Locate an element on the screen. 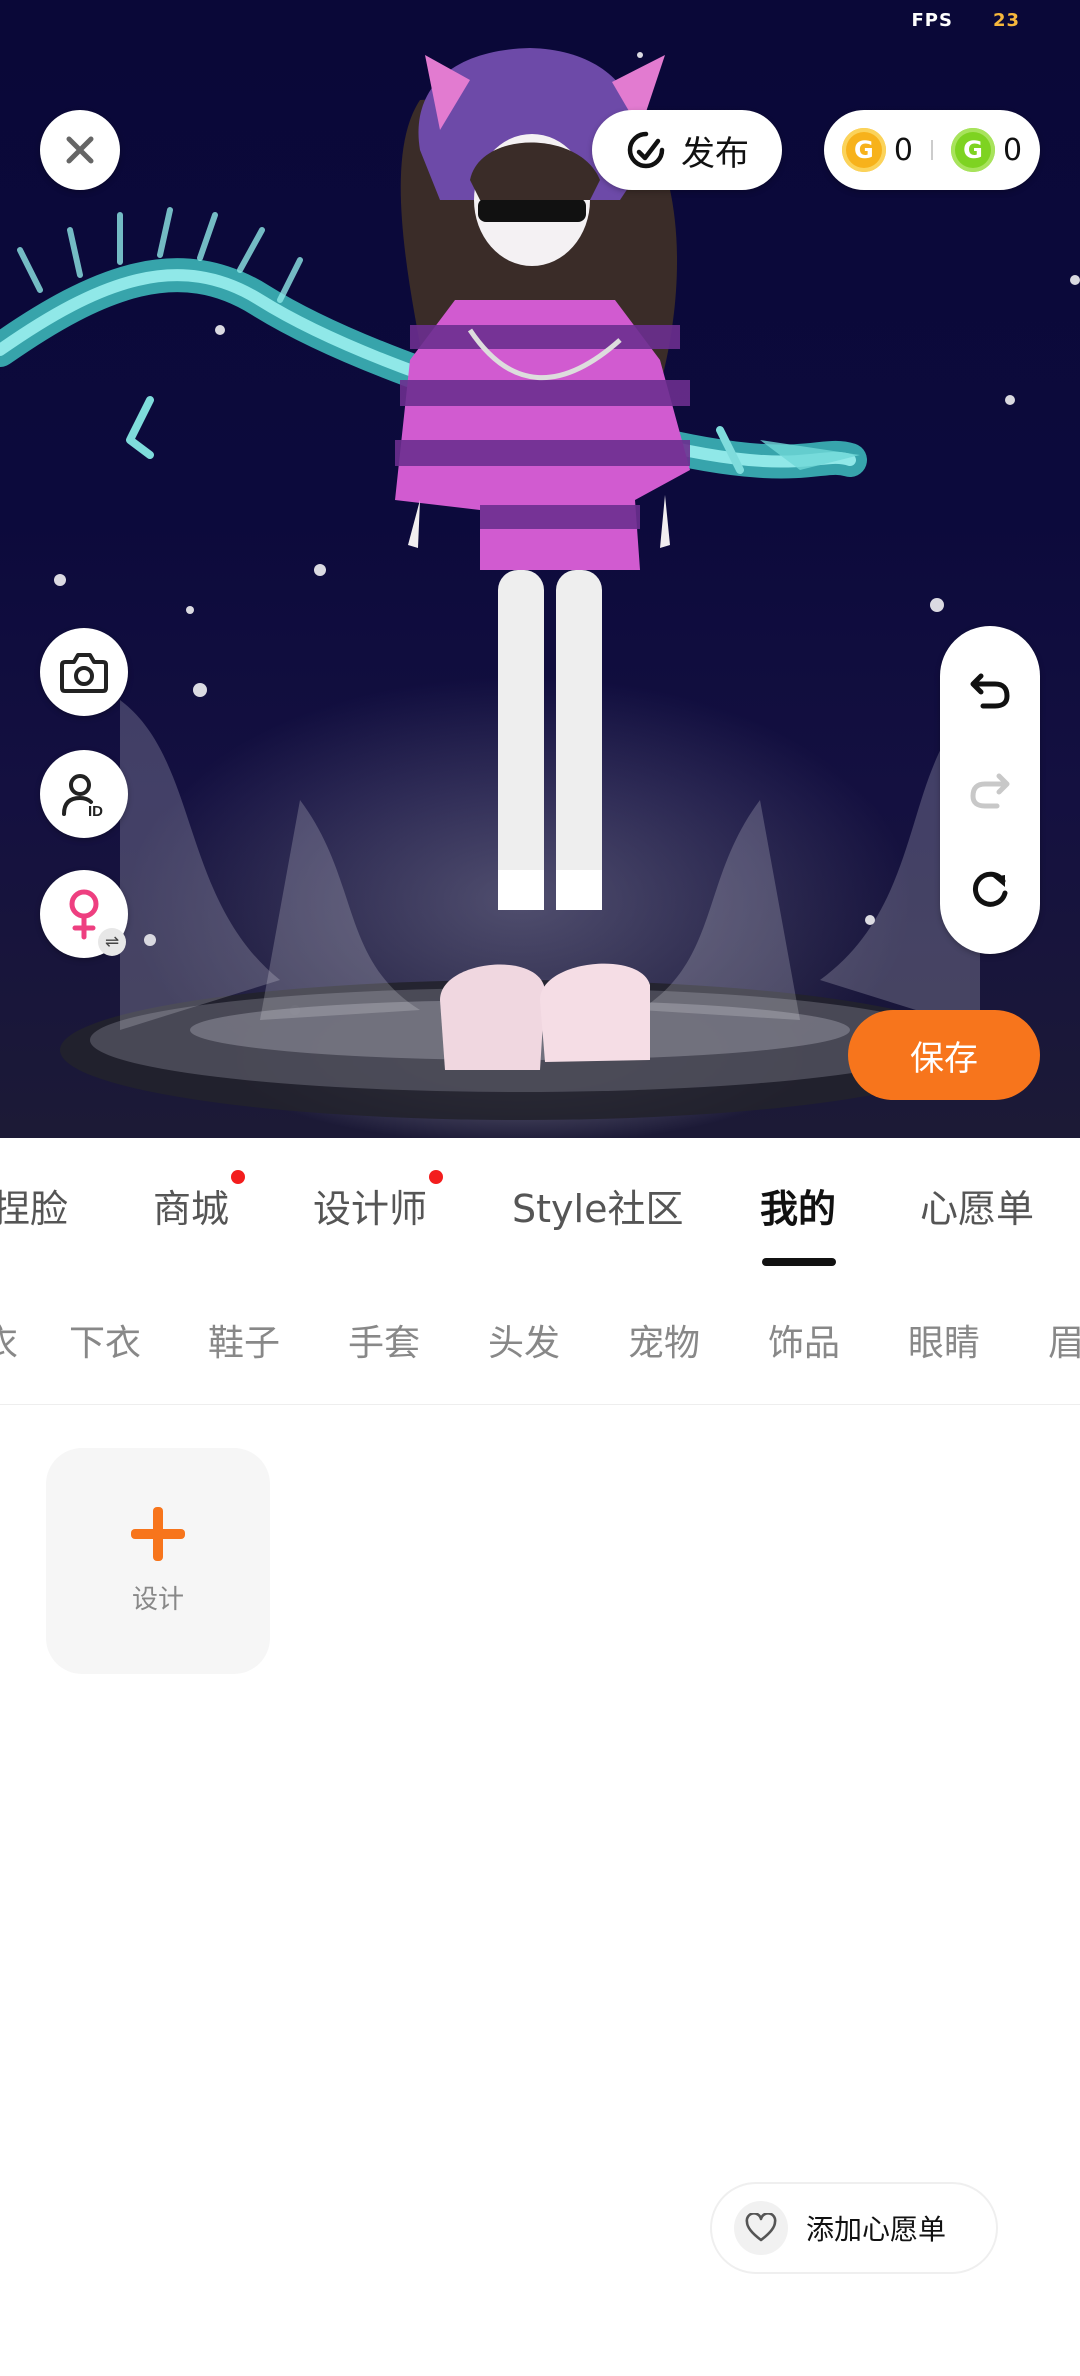  publish-button: 发布 is located at coordinates (687, 150).